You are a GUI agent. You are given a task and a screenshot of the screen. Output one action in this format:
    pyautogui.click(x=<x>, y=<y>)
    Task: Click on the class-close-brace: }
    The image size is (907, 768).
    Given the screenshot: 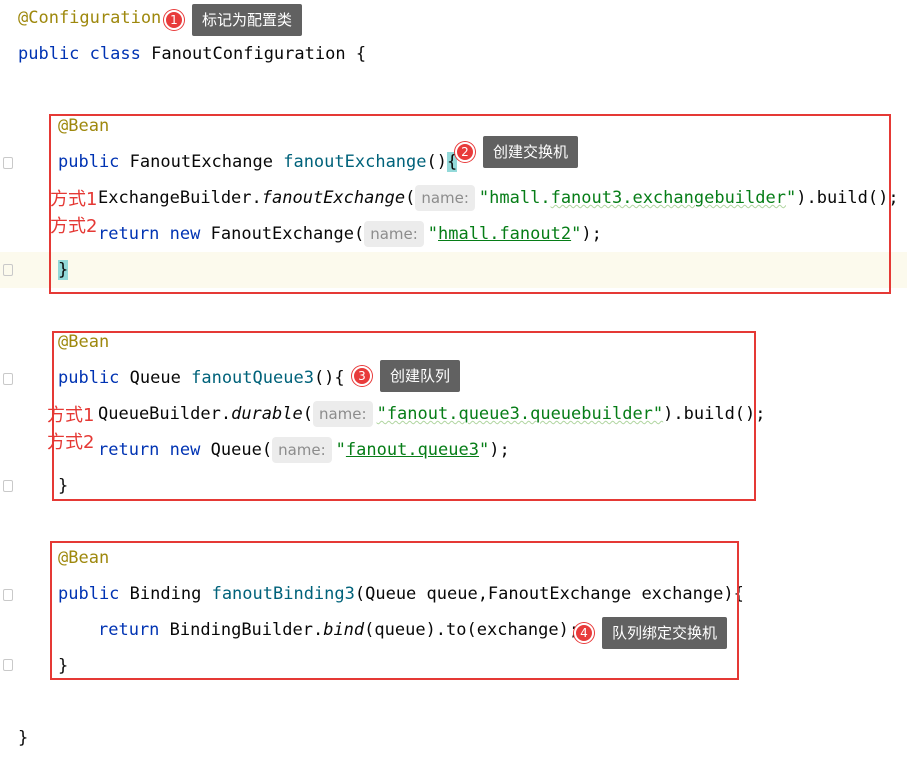 What is the action you would take?
    pyautogui.click(x=23, y=738)
    